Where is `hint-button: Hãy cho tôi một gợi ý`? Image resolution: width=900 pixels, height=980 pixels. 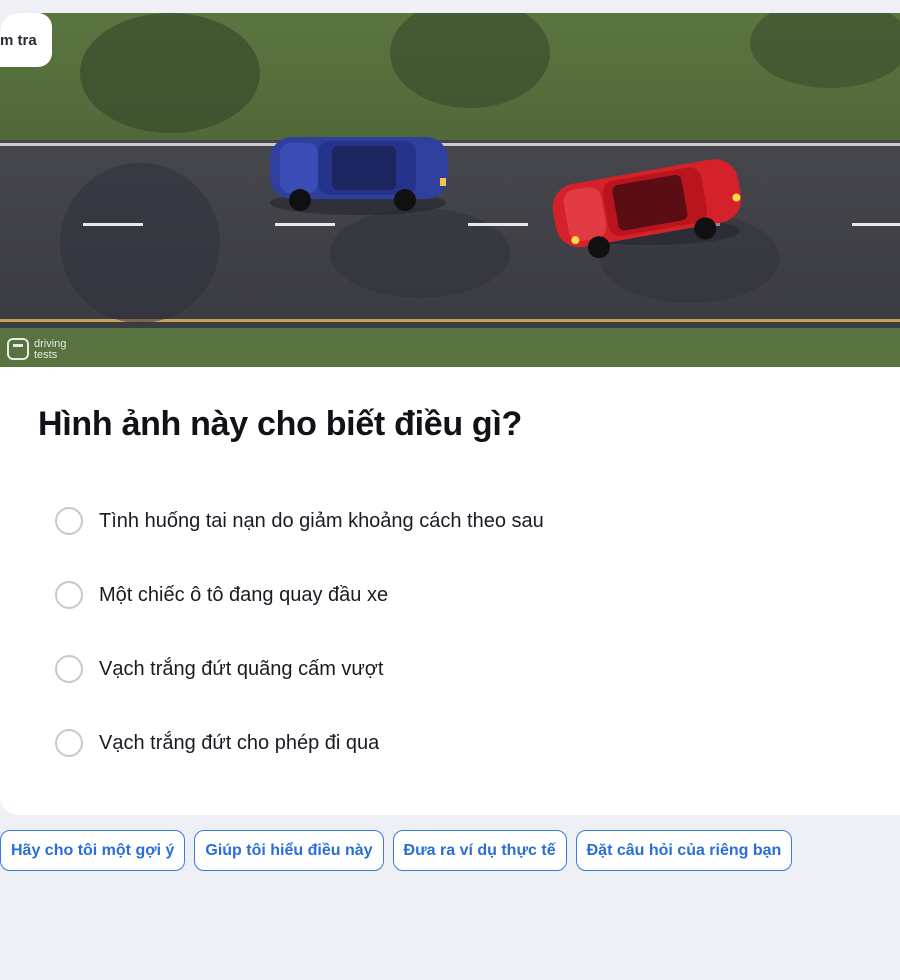 hint-button: Hãy cho tôi một gợi ý is located at coordinates (93, 850).